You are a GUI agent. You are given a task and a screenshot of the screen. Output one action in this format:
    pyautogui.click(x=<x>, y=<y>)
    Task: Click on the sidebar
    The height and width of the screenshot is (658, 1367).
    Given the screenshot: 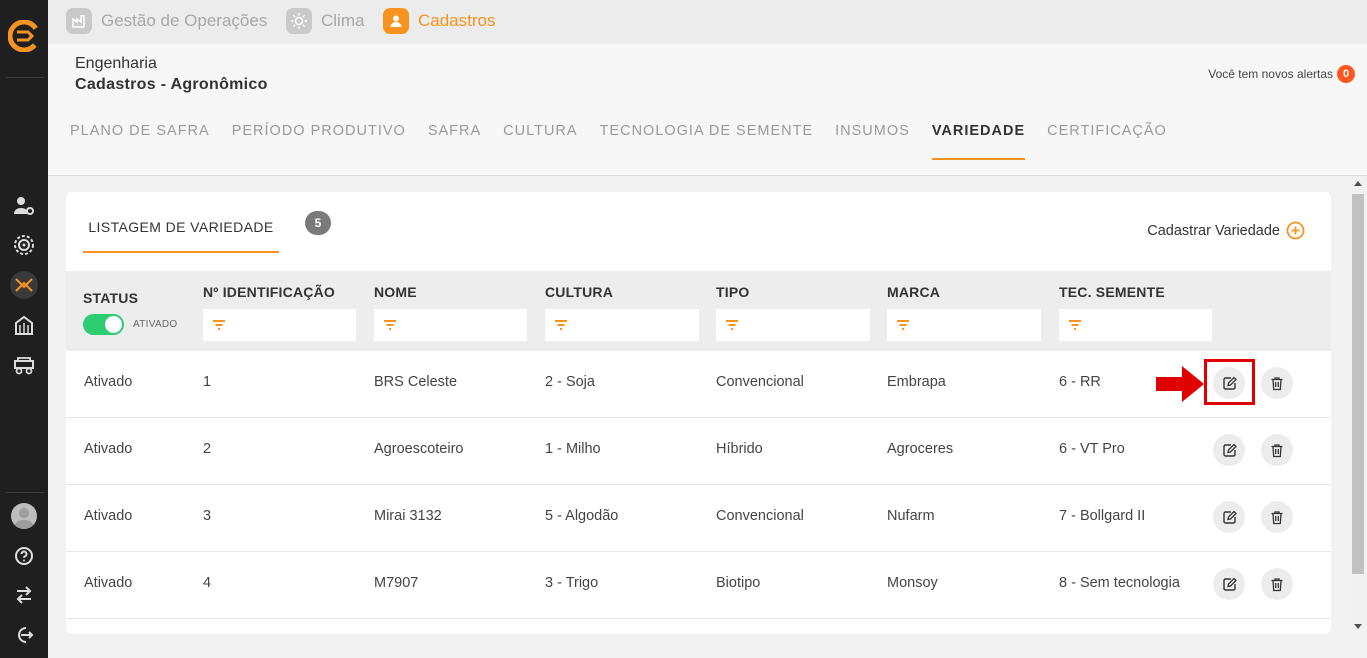 What is the action you would take?
    pyautogui.click(x=24, y=329)
    